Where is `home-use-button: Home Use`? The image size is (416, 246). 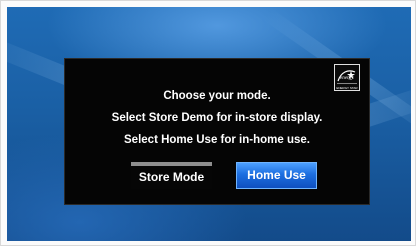 home-use-button: Home Use is located at coordinates (276, 175).